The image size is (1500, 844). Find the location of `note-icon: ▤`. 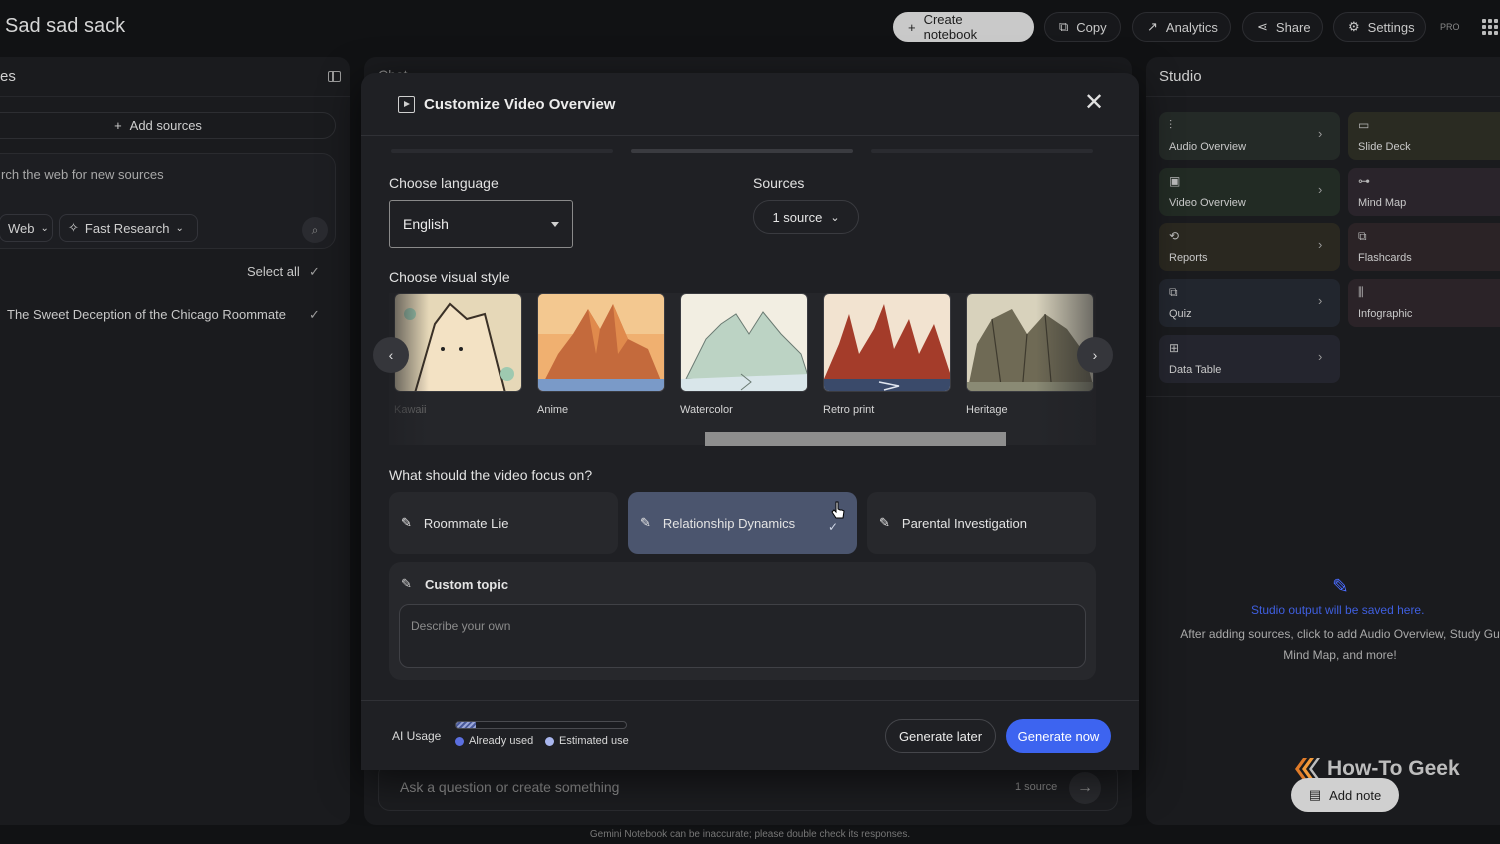

note-icon: ▤ is located at coordinates (1315, 794).